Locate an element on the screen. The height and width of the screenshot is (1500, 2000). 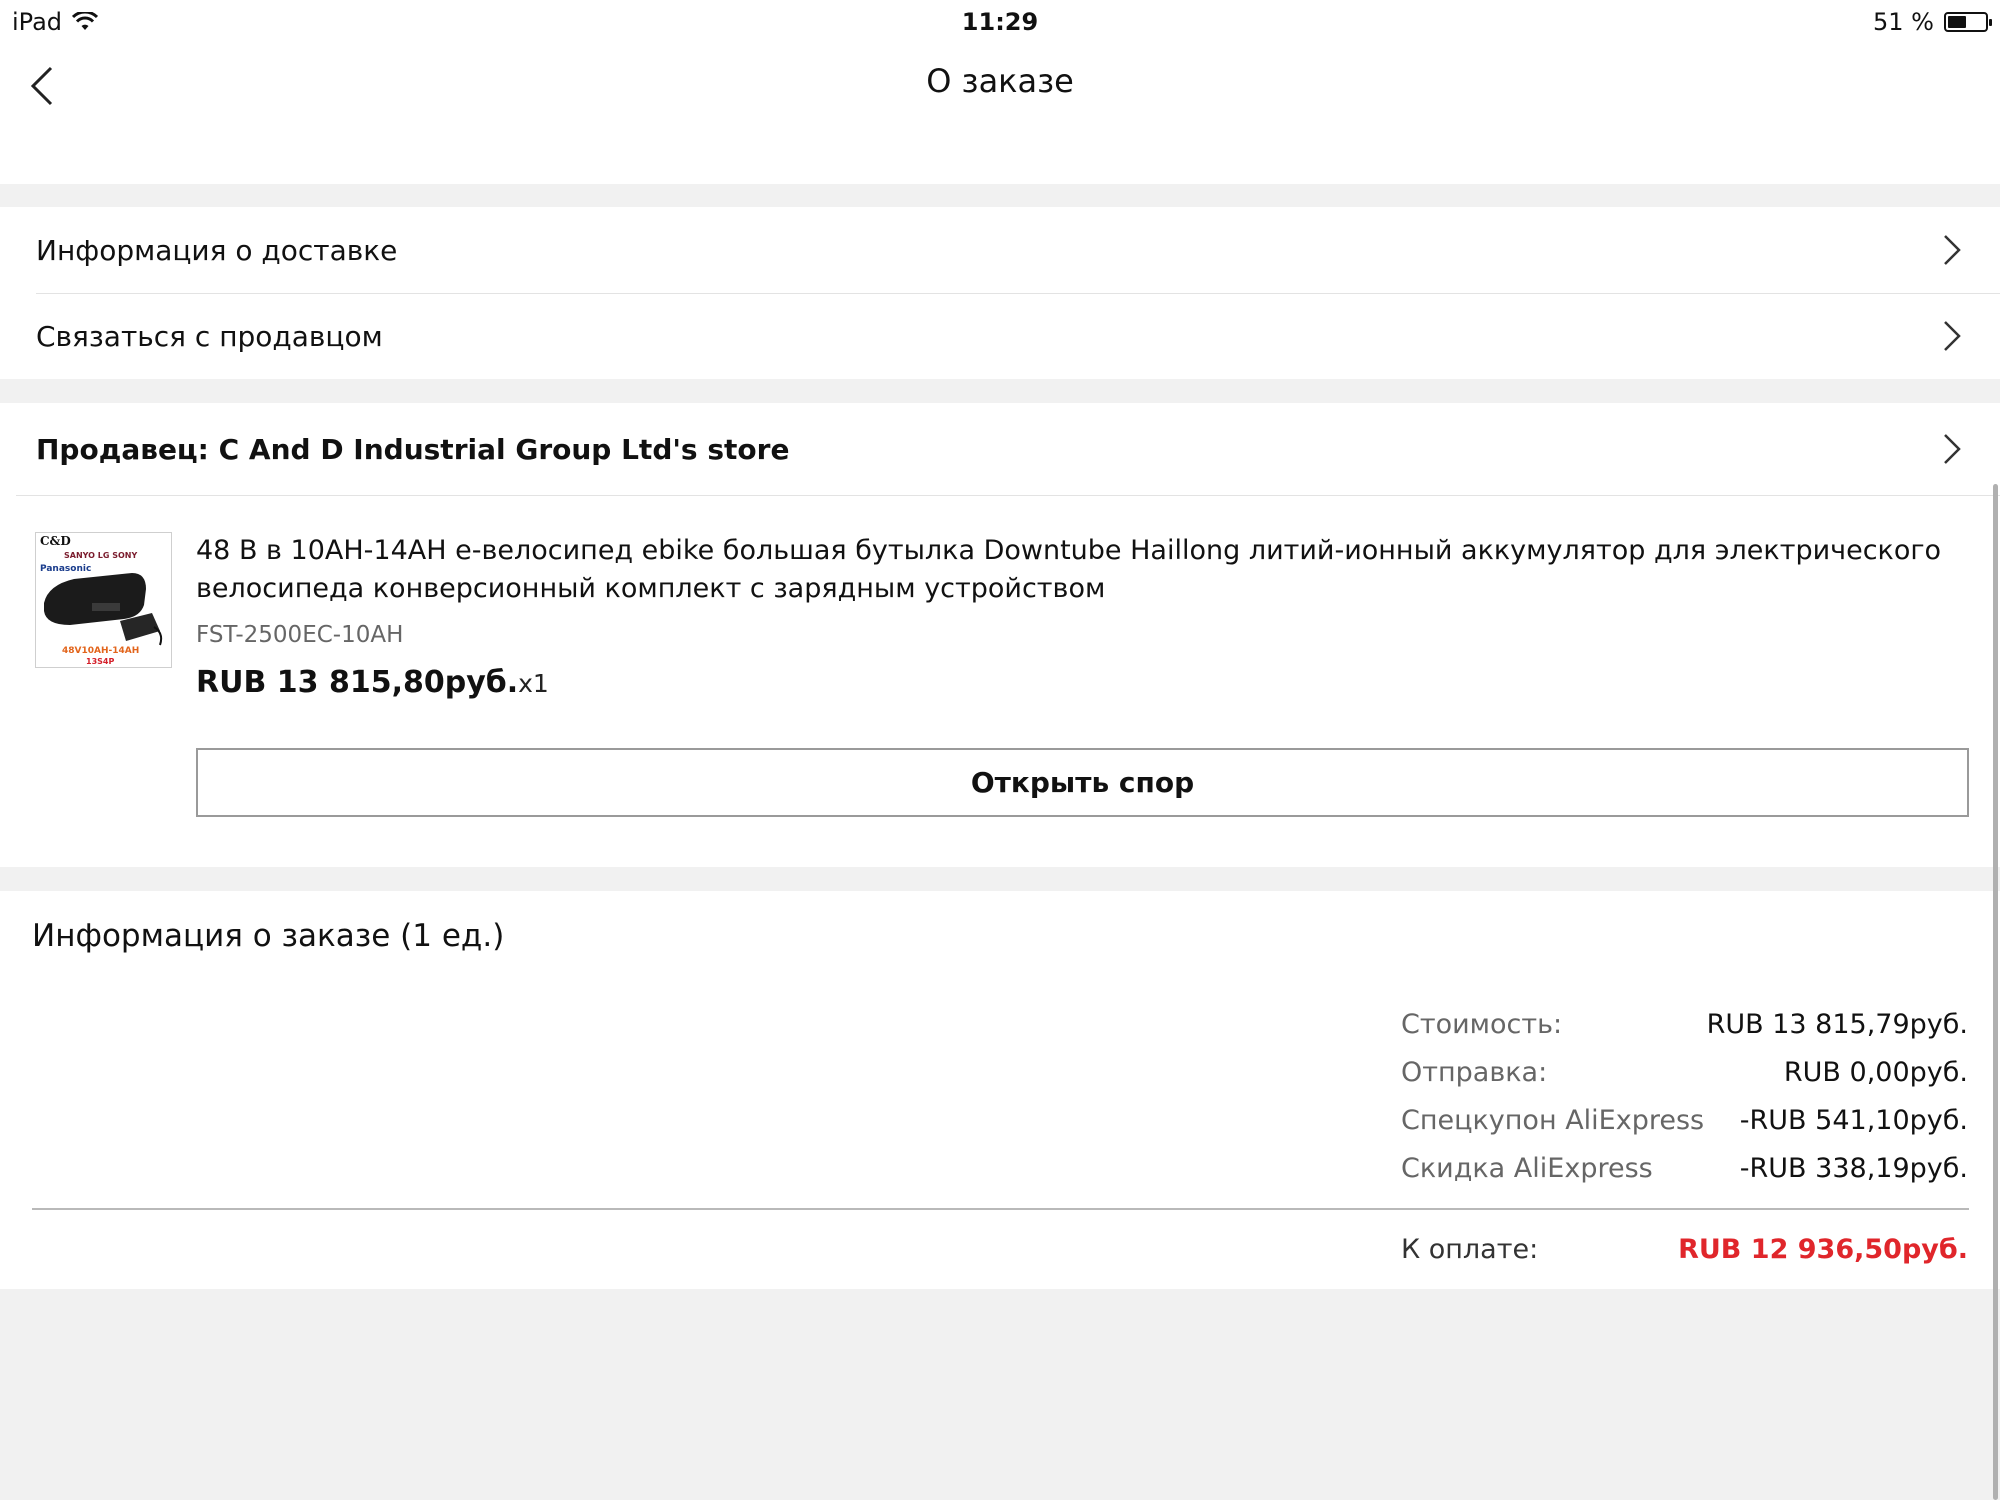
battery-icon is located at coordinates (1968, 22).